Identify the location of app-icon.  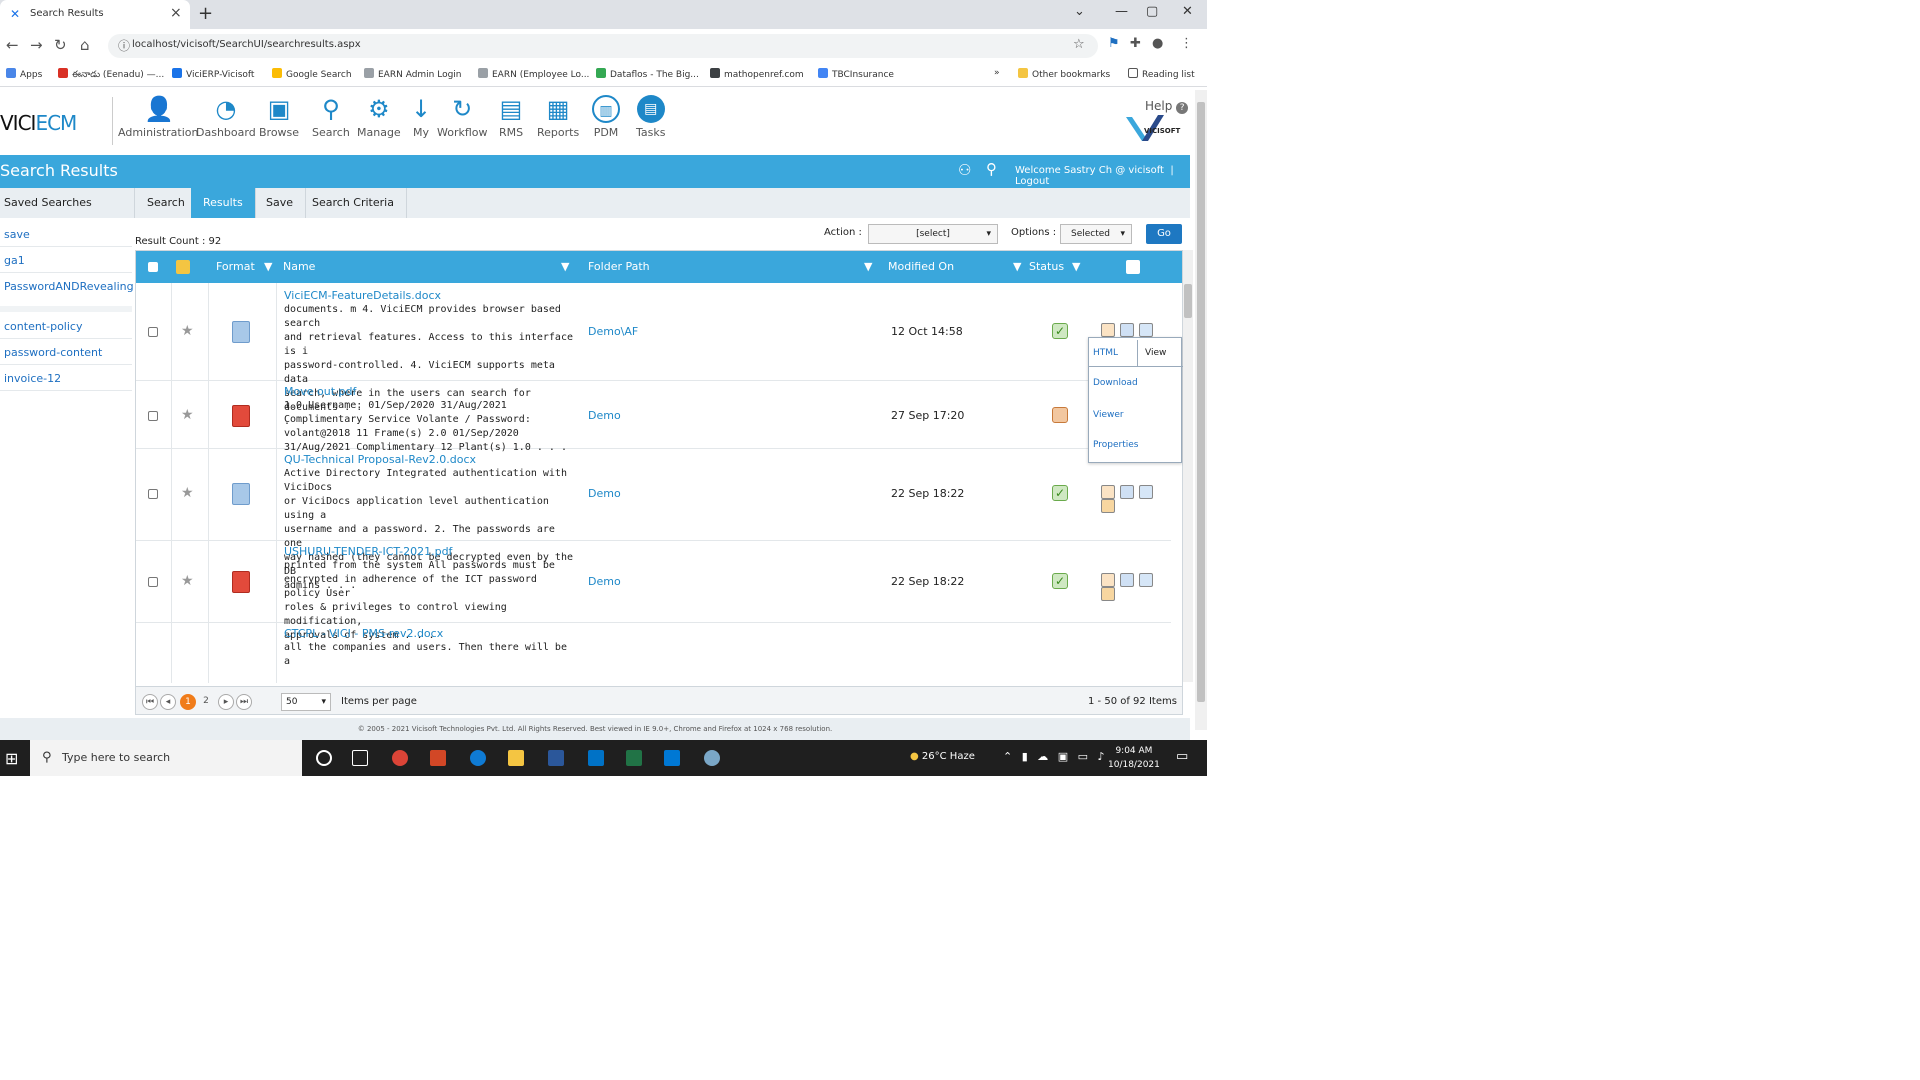
(712, 758).